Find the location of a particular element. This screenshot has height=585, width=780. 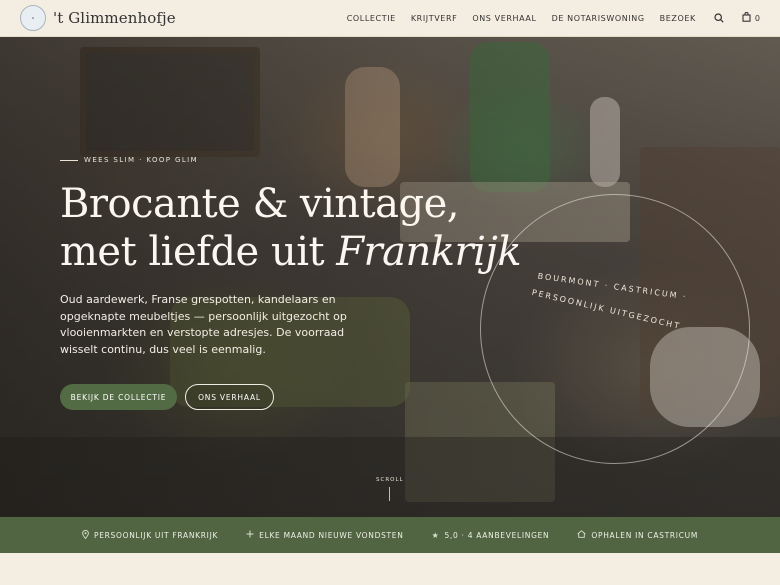

cart-button: 0 is located at coordinates (751, 18).